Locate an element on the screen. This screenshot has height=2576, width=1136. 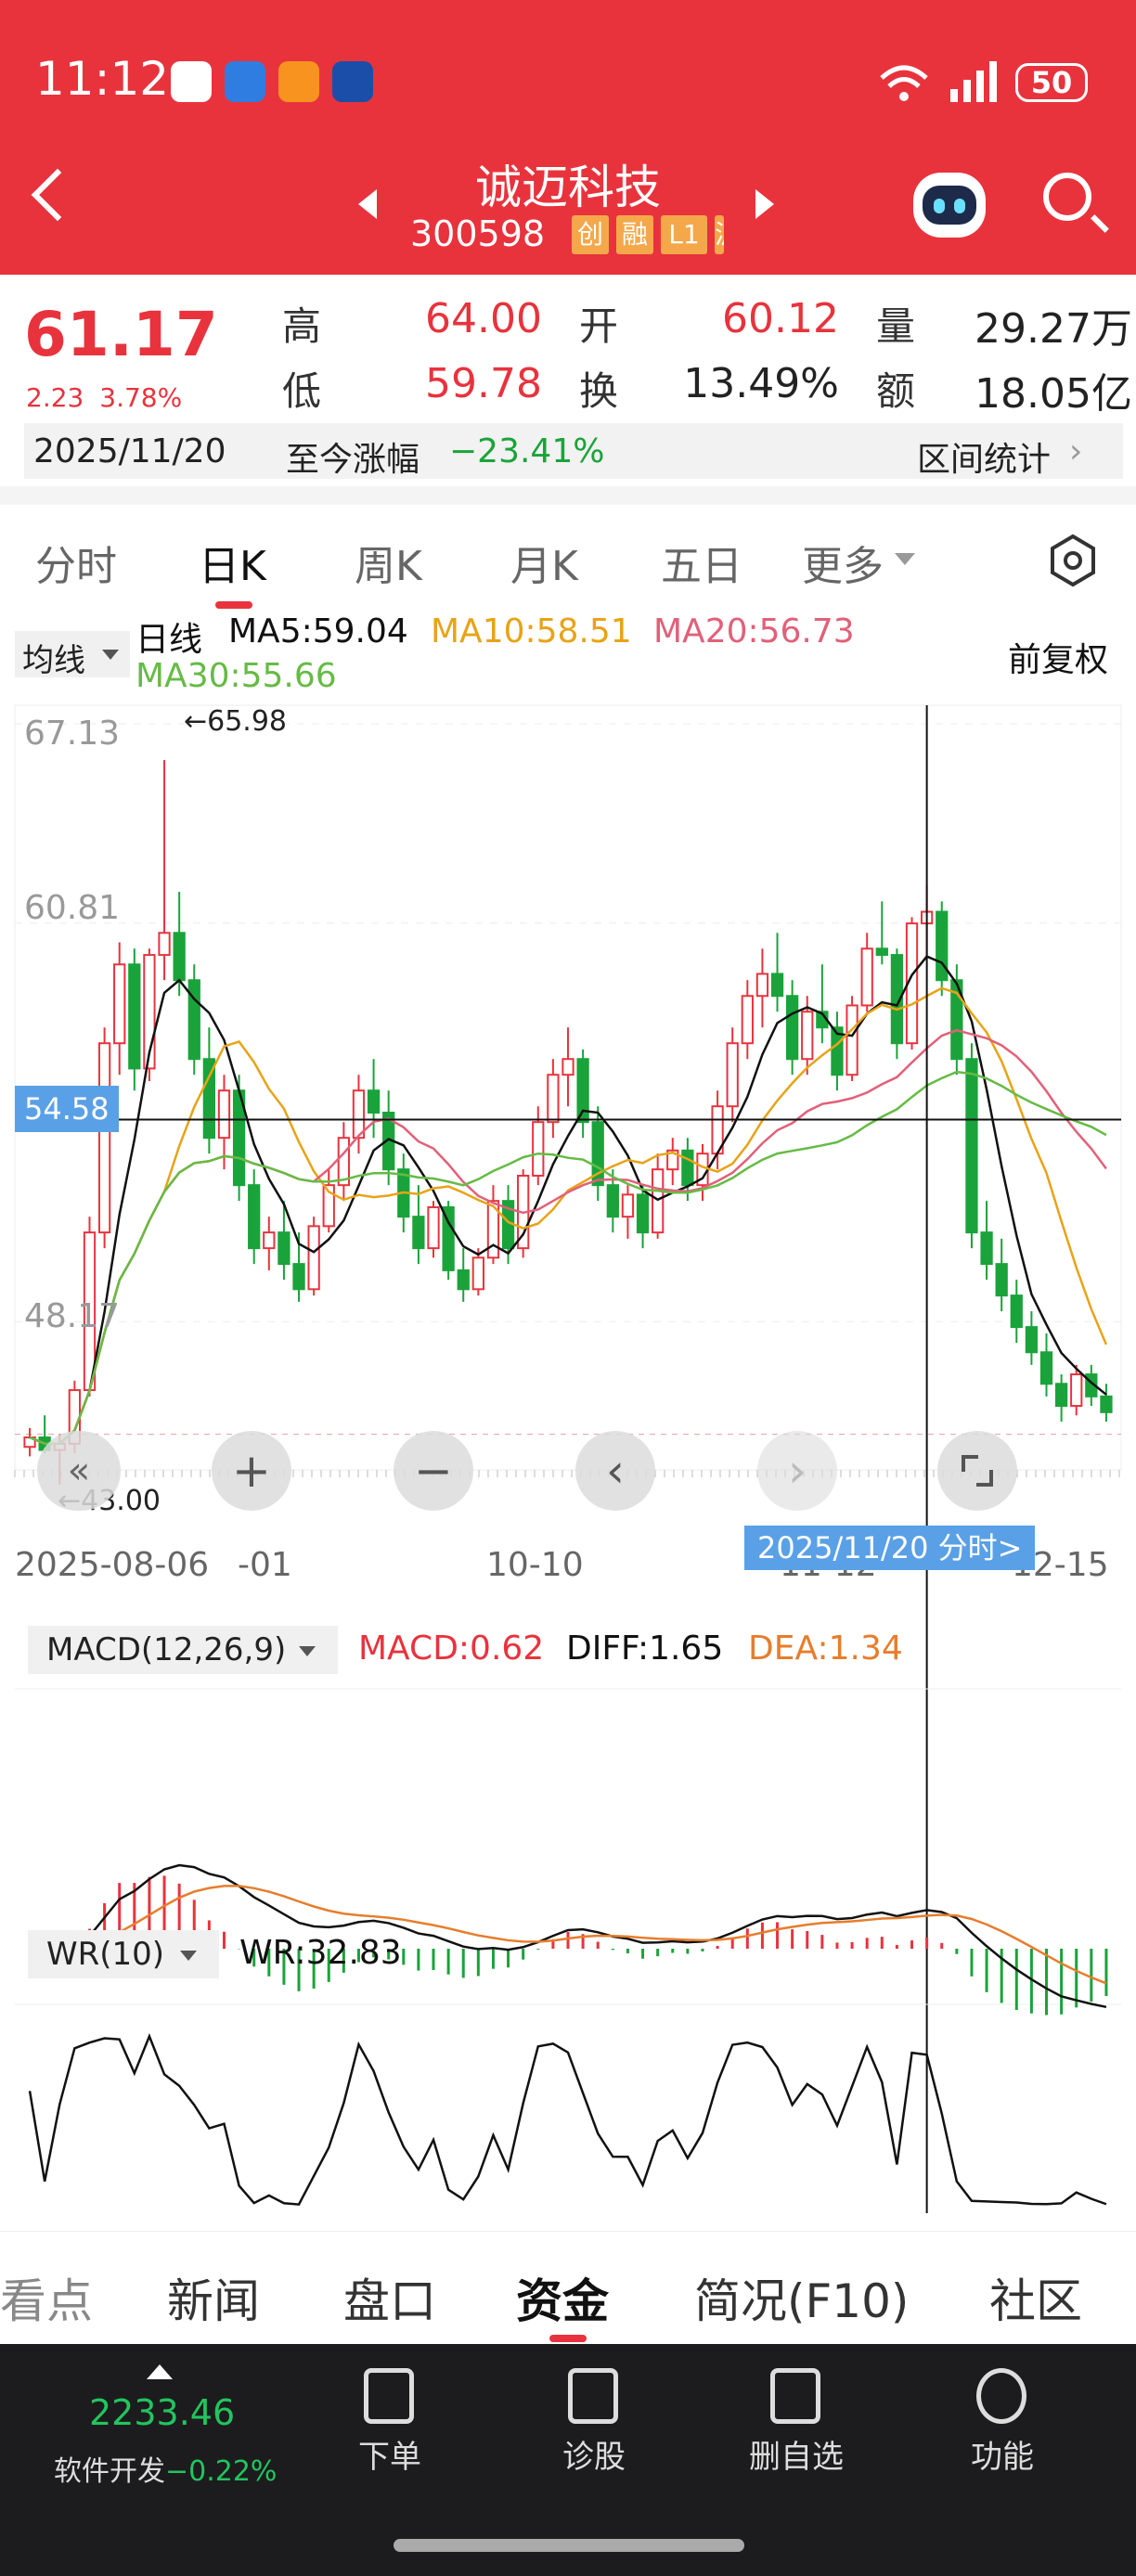
tab-news: 新闻 is located at coordinates (213, 2297).